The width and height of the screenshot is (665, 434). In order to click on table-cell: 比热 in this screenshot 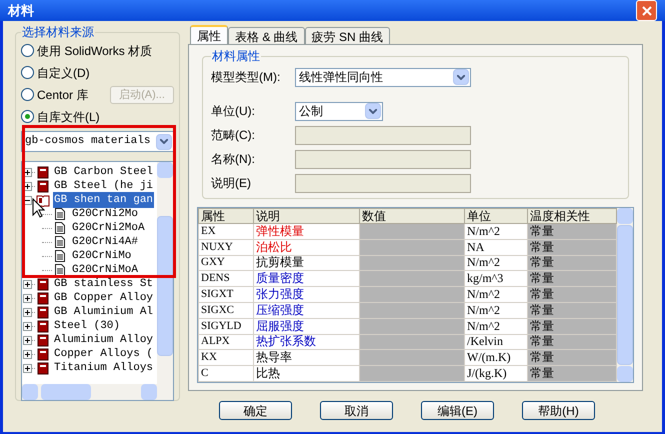, I will do `click(307, 374)`.